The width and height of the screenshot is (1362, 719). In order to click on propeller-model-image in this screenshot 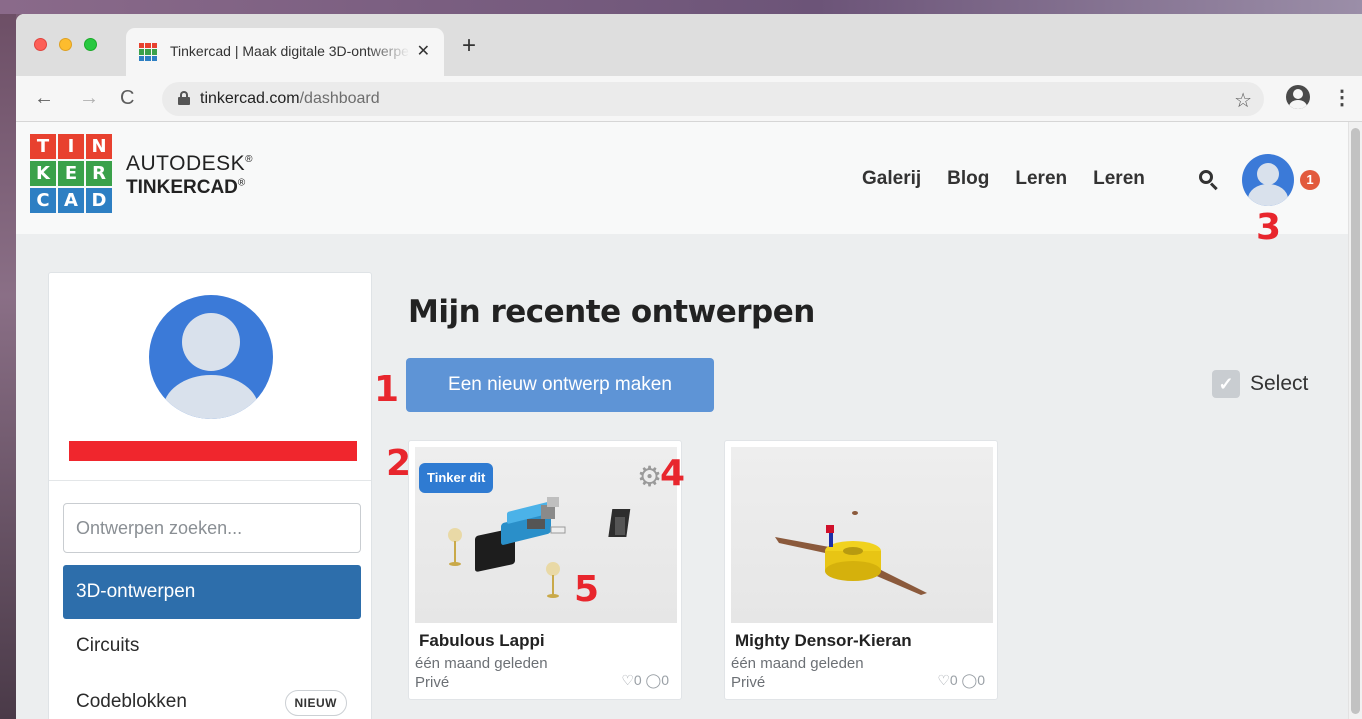, I will do `click(851, 553)`.